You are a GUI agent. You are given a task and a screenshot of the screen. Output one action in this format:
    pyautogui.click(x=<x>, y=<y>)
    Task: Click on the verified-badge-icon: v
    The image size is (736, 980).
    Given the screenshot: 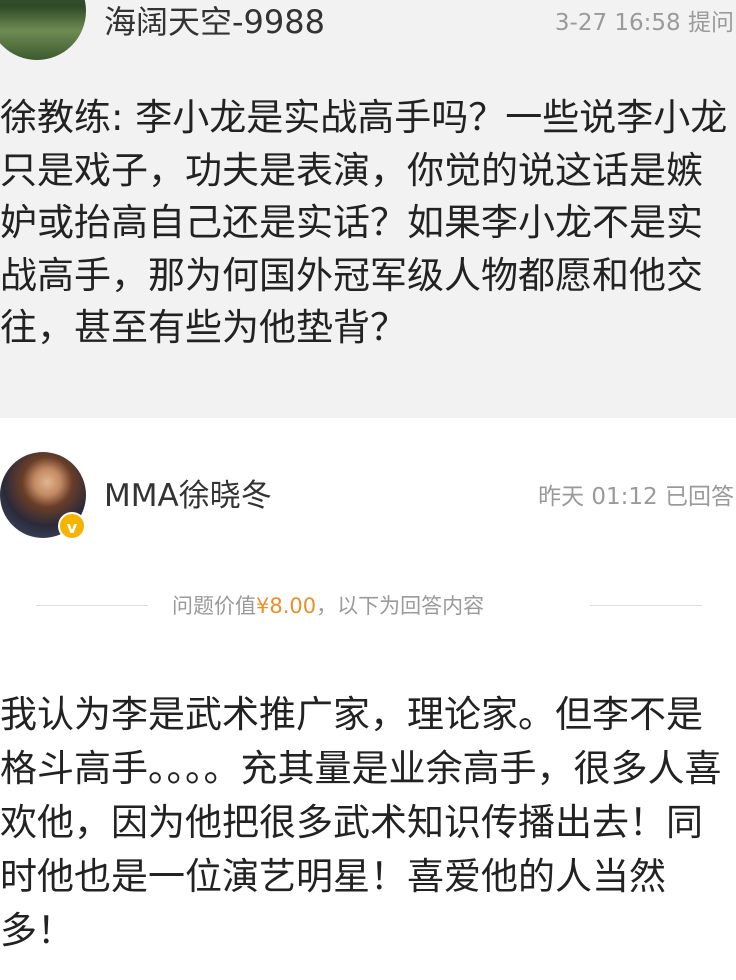 What is the action you would take?
    pyautogui.click(x=72, y=526)
    